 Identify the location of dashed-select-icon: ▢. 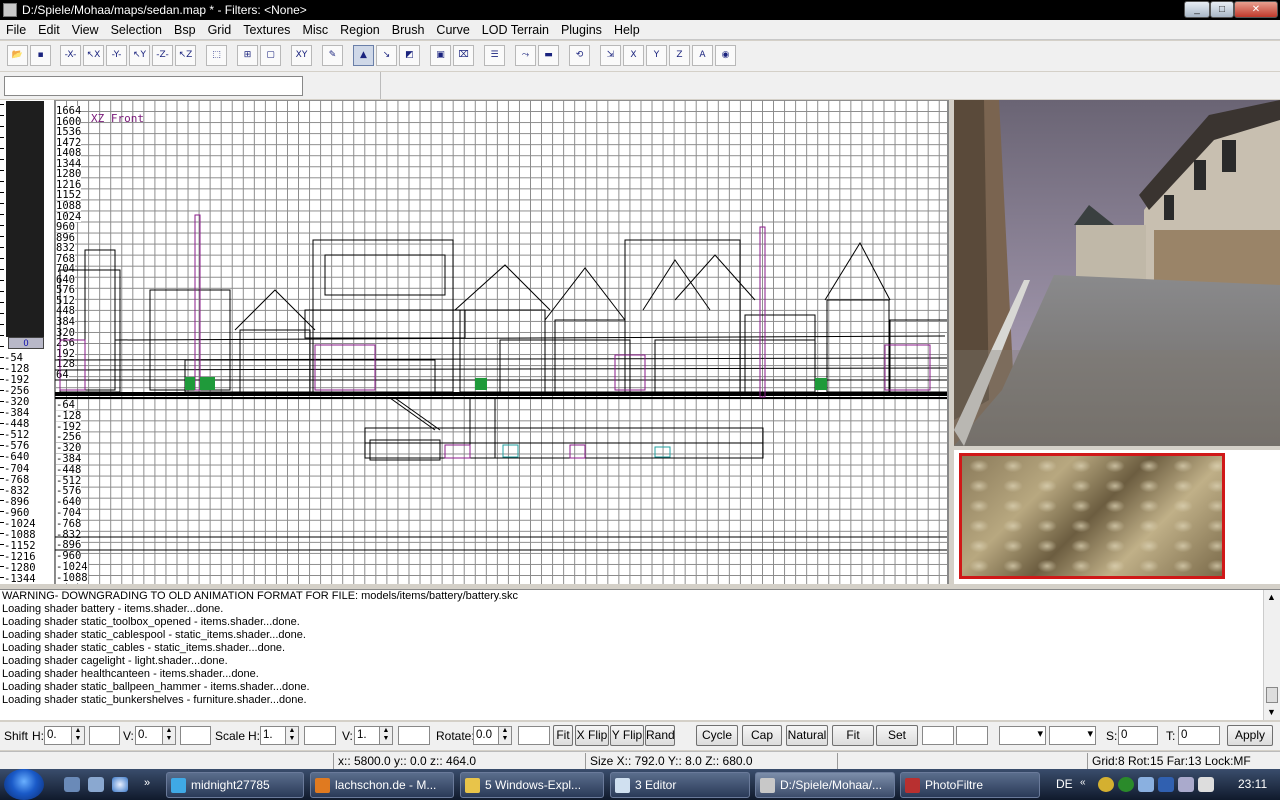
(270, 55).